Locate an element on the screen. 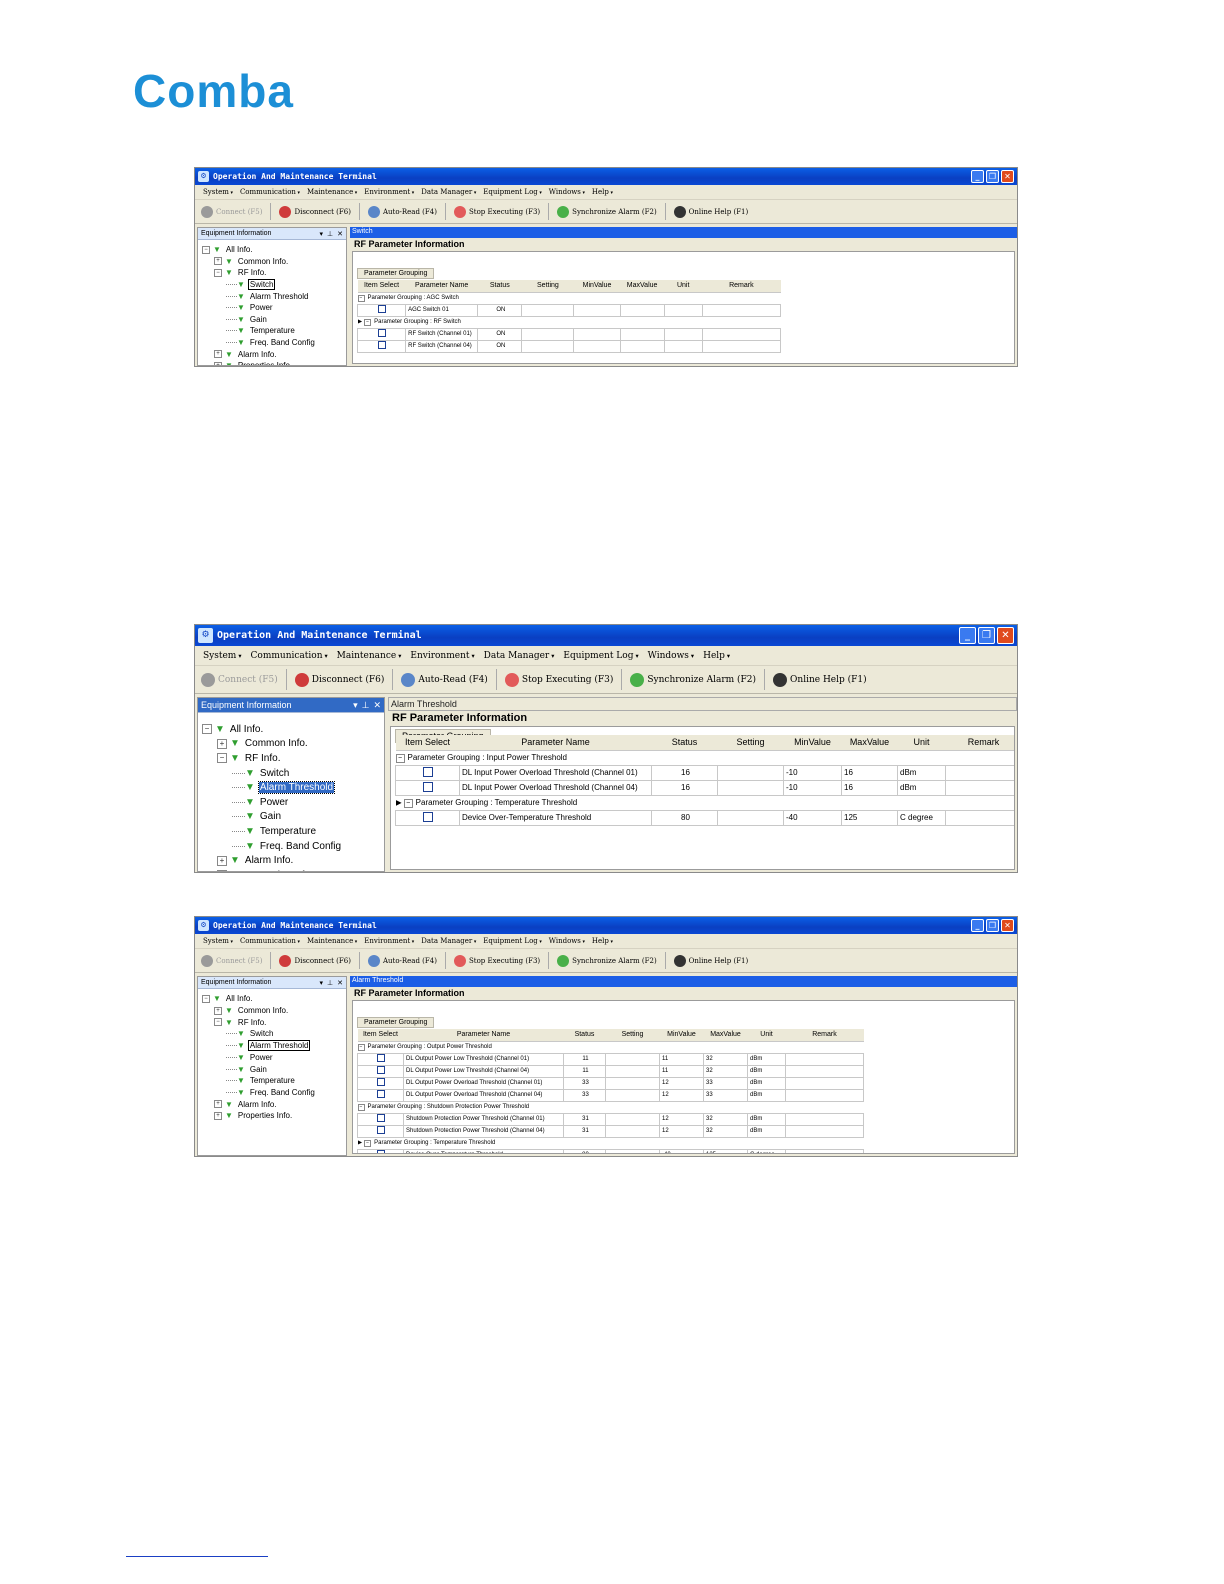 This screenshot has width=1224, height=1584. column-header-parameter-name: Parameter Name is located at coordinates (441, 286).